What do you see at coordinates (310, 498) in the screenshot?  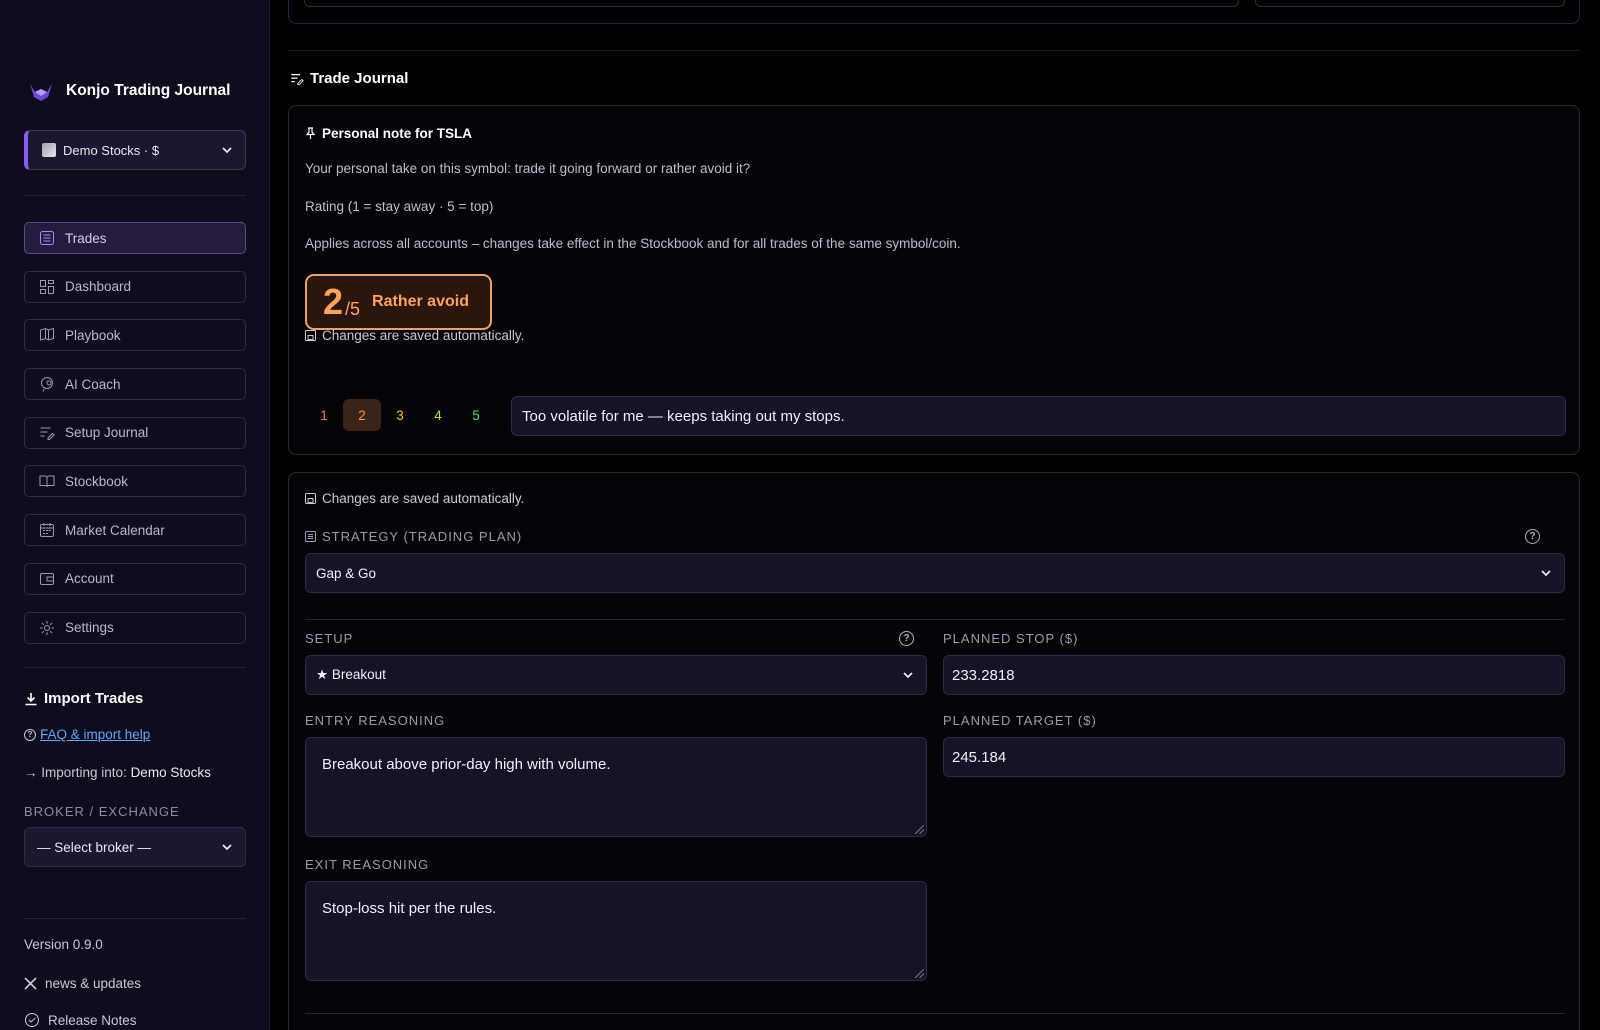 I see `save-icon` at bounding box center [310, 498].